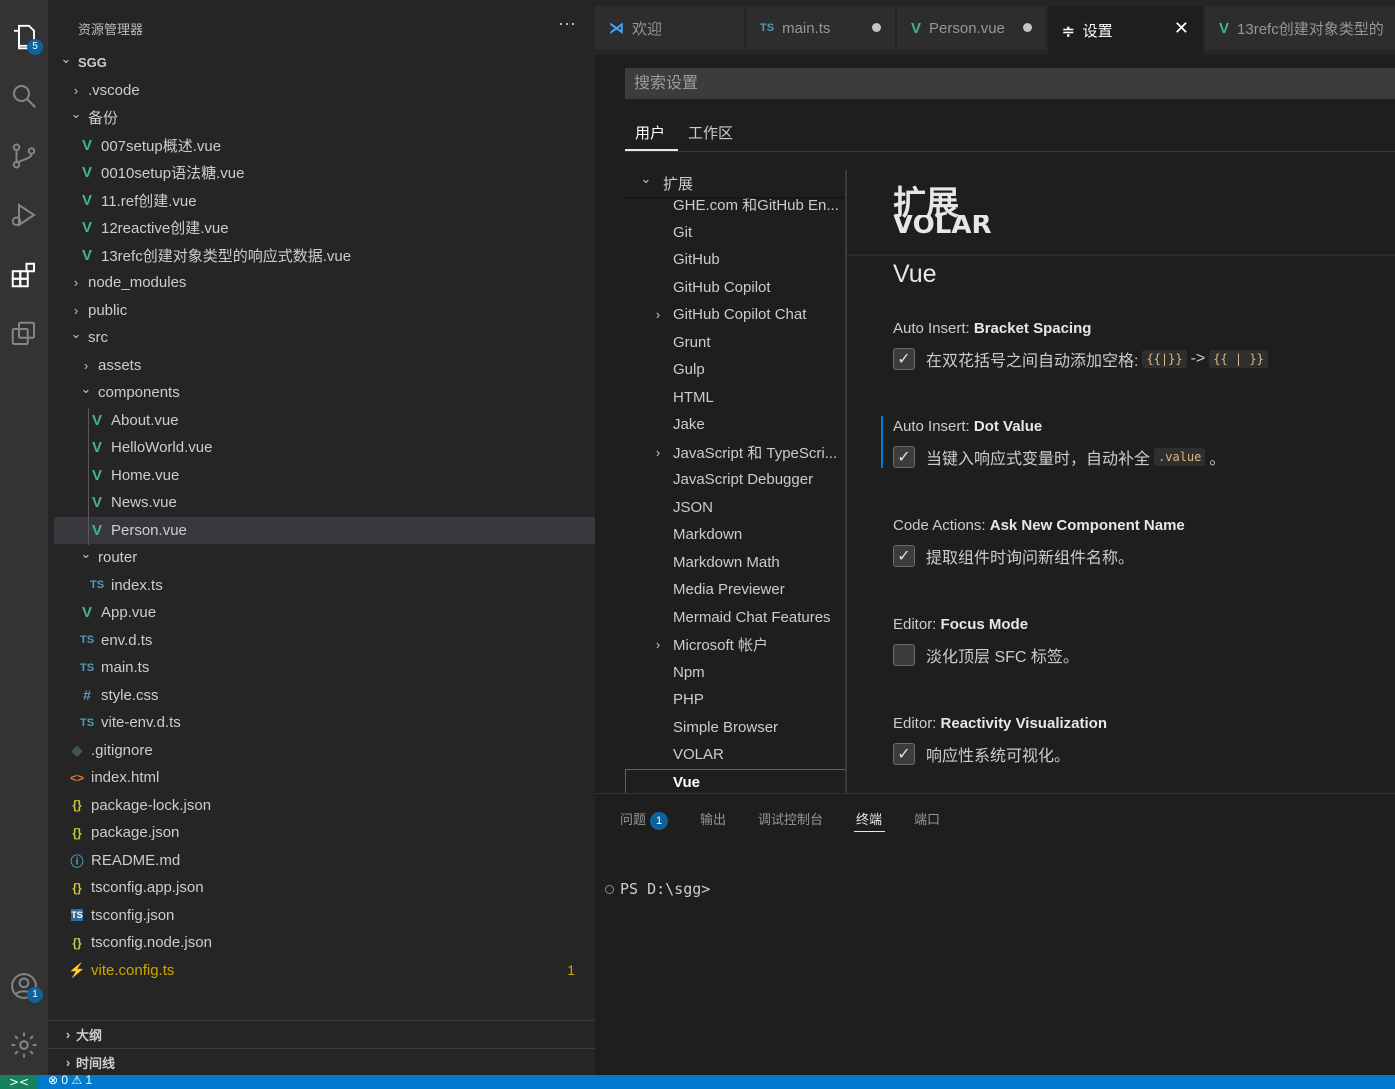 The image size is (1395, 1089). Describe the element at coordinates (692, 342) in the screenshot. I see `toc-item-label: Grunt` at that location.